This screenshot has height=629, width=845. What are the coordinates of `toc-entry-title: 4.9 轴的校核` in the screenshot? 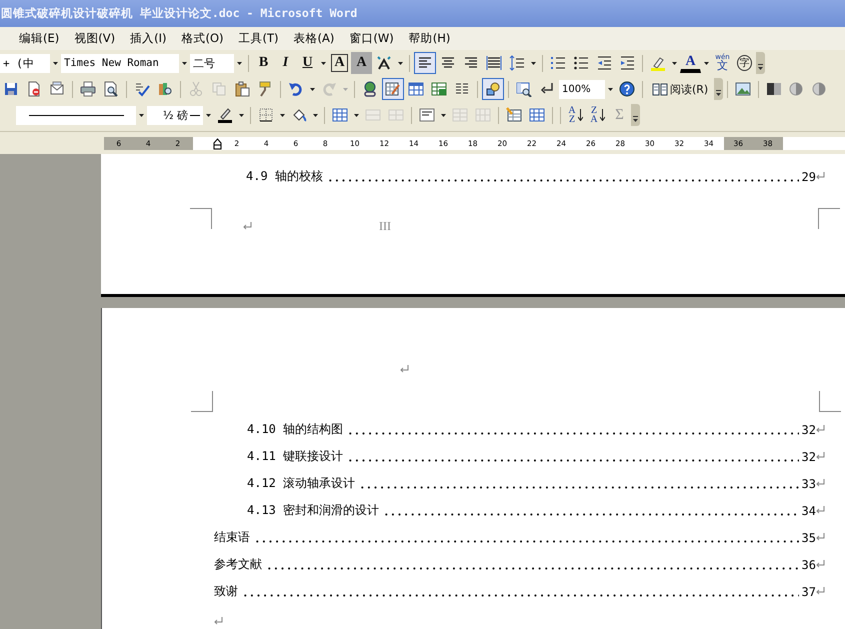 It's located at (285, 176).